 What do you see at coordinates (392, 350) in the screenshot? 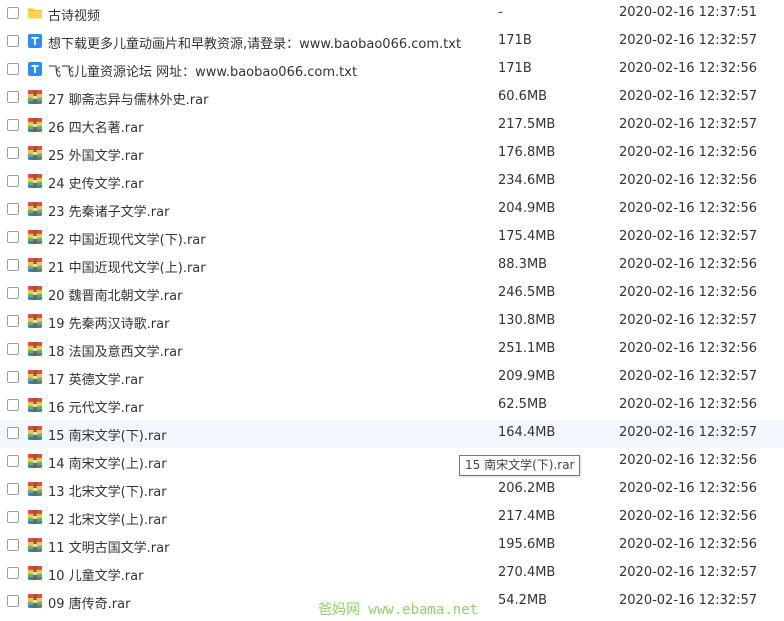
I see `file-row: 18 法国及意西文学.rar 251.1MB 2020-02-16 12:32:56` at bounding box center [392, 350].